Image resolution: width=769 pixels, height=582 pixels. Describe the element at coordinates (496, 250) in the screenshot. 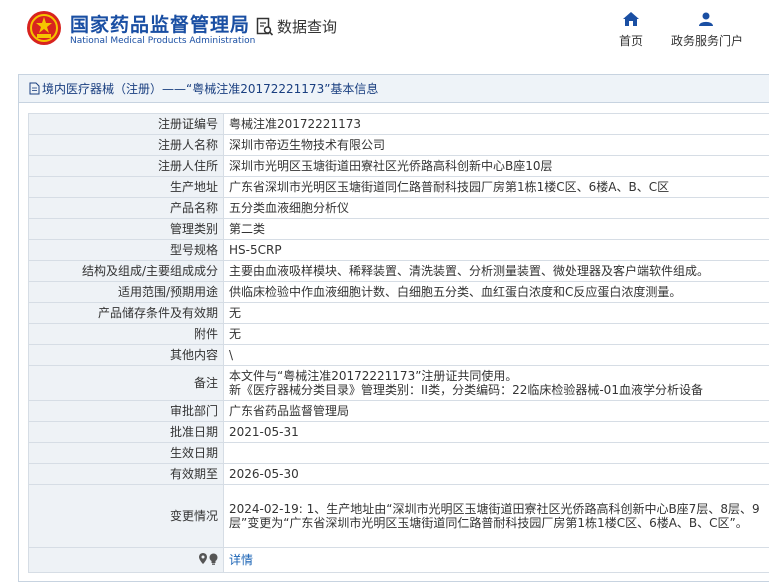

I see `field-value: HS-5CRP` at that location.